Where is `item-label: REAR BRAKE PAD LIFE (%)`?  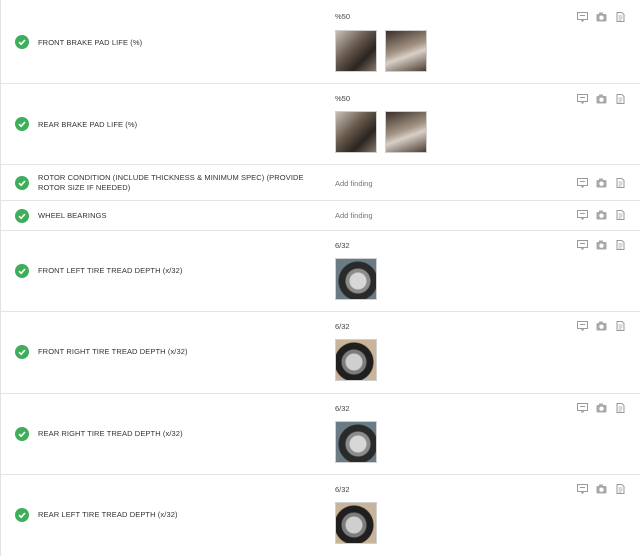 item-label: REAR BRAKE PAD LIFE (%) is located at coordinates (88, 124).